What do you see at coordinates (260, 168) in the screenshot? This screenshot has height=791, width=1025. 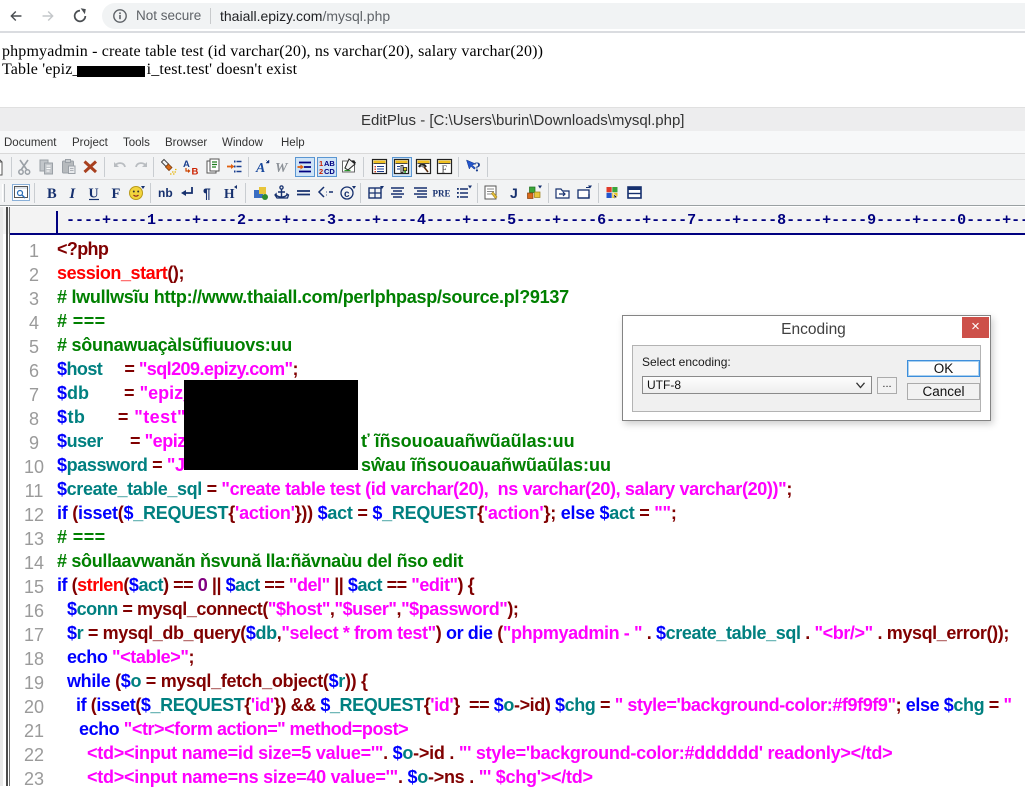 I see `svg-text: A` at bounding box center [260, 168].